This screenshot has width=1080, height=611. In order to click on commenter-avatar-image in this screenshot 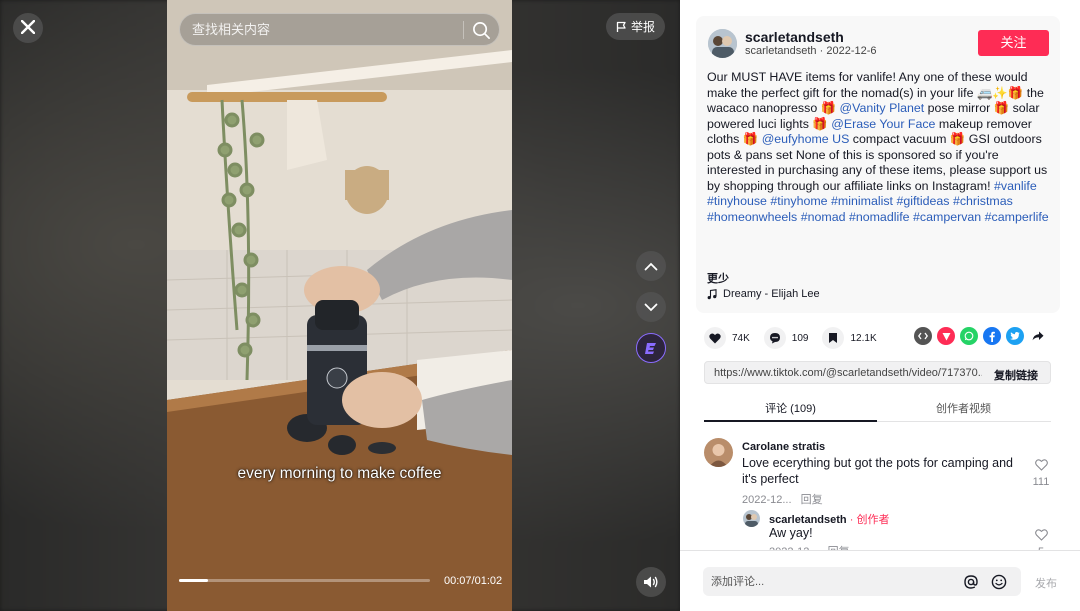, I will do `click(718, 452)`.